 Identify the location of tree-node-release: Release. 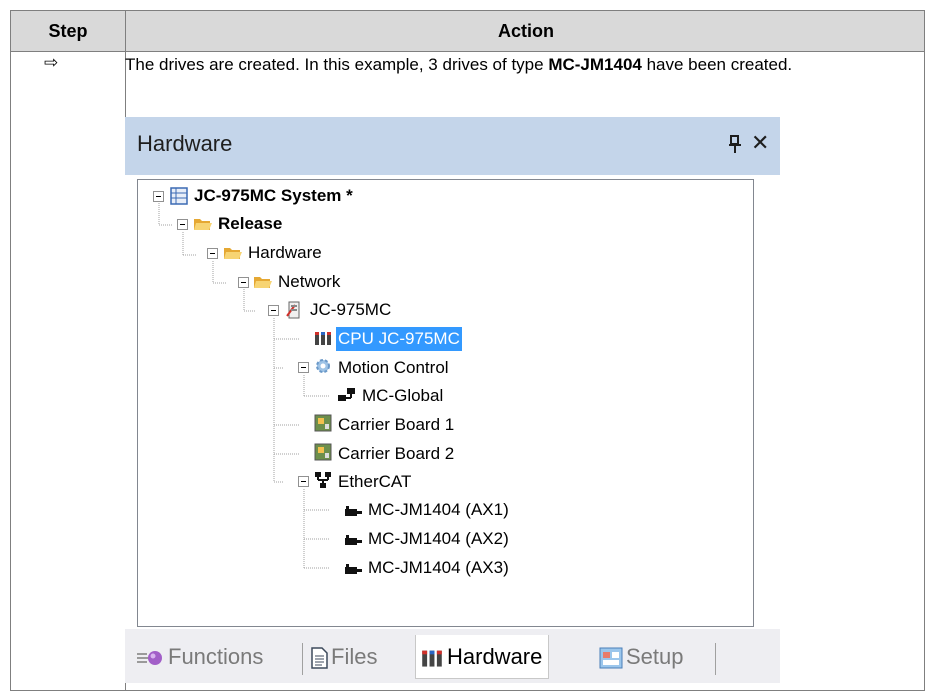
(250, 224).